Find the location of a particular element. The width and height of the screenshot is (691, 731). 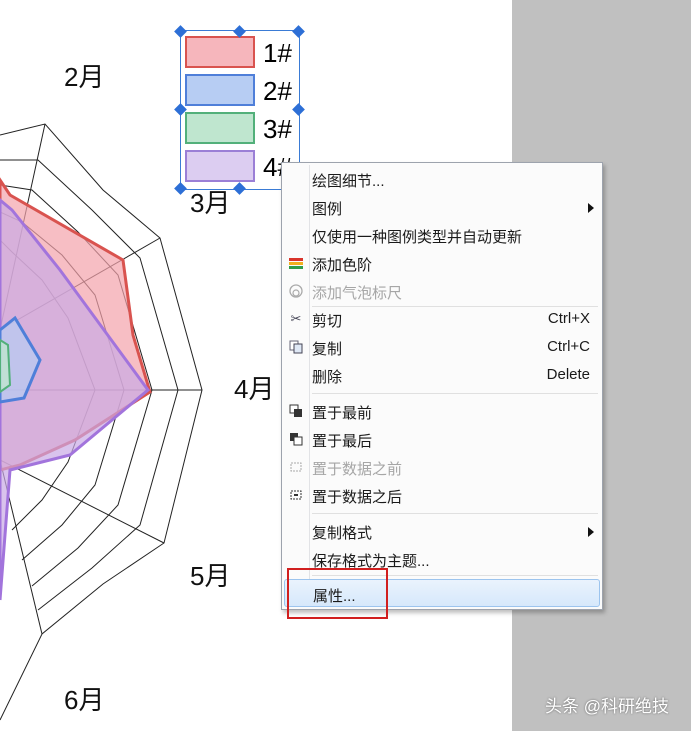

month-label-jun: 6月 is located at coordinates (84, 700).